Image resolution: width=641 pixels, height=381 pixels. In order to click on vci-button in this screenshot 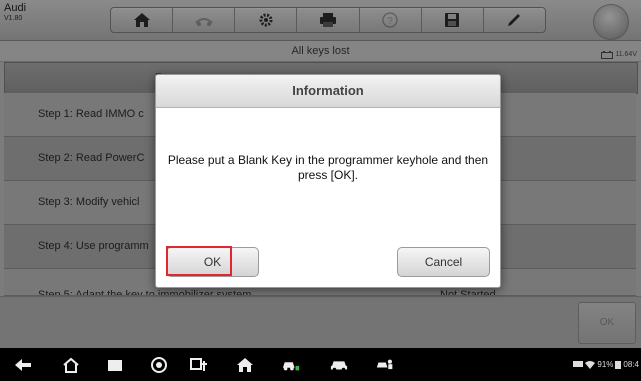, I will do `click(199, 365)`.